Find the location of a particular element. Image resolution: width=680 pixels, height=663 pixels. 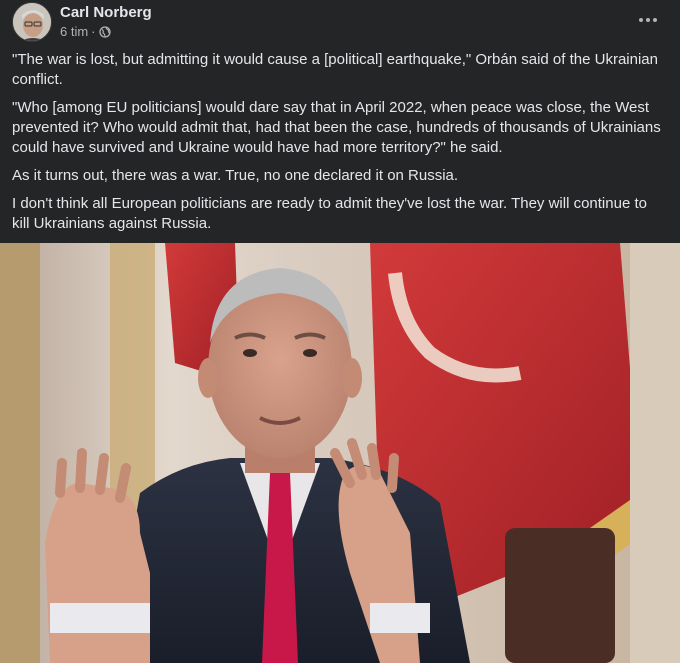

post-meta: 6 tim · is located at coordinates (85, 31).